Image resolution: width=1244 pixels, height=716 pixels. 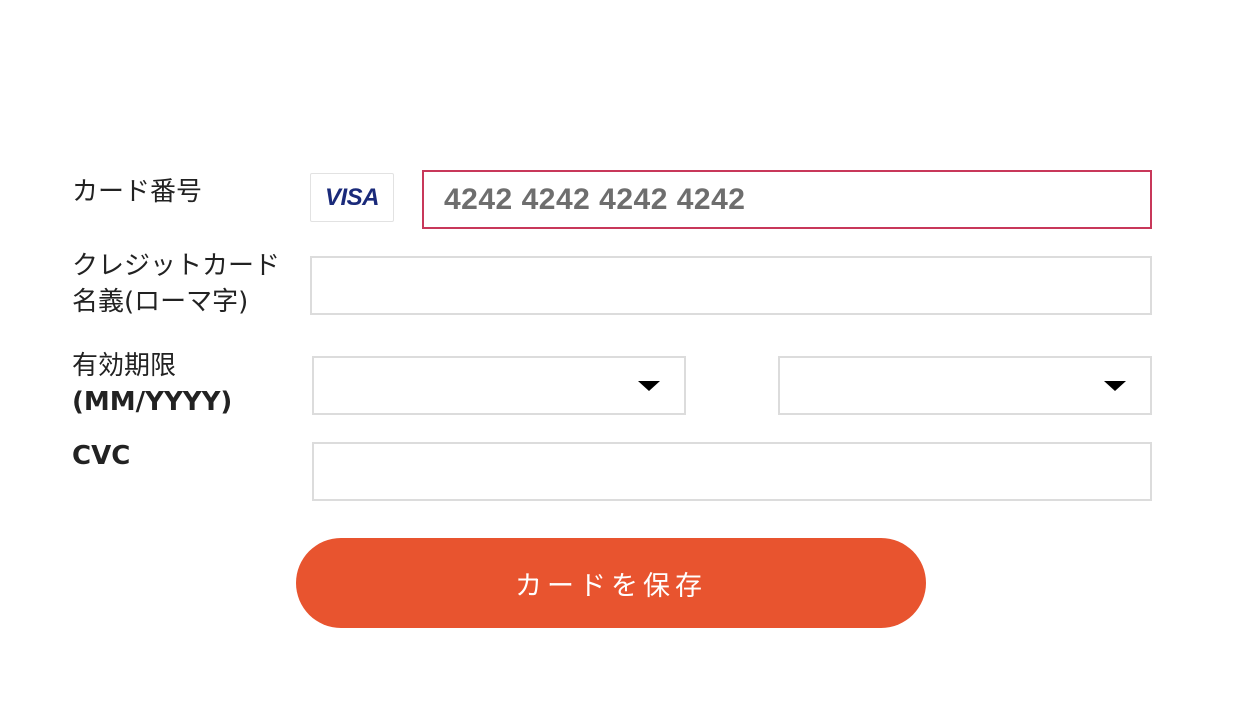 I want to click on expiry-month-select, so click(x=499, y=385).